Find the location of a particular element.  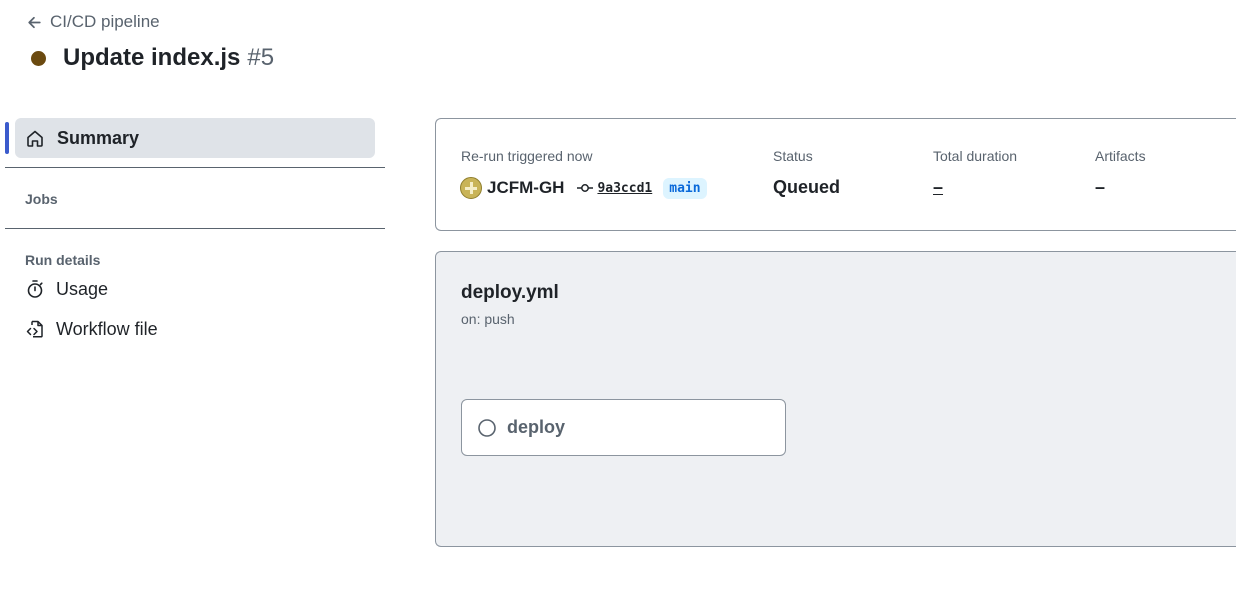

commit-info: 9a3ccd1 is located at coordinates (614, 188).